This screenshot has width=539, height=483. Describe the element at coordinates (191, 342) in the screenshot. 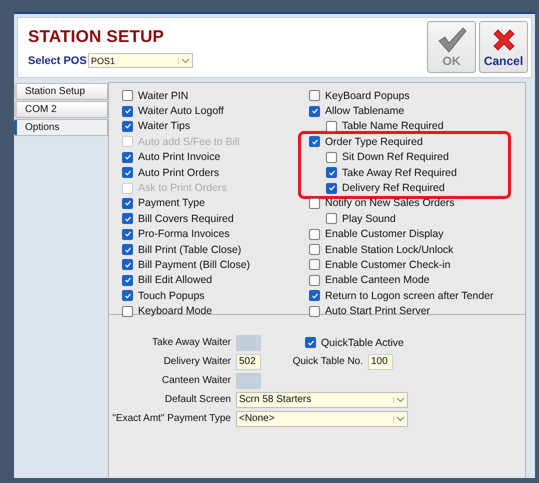

I see `field-label: Take Away Waiter` at that location.